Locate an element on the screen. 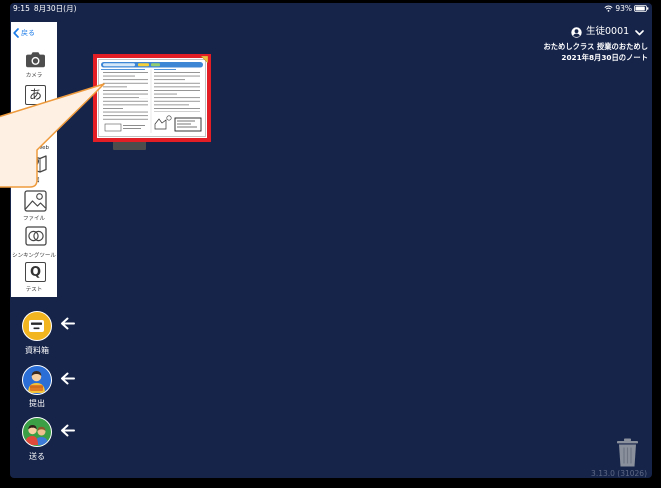 Image resolution: width=661 pixels, height=488 pixels. status-bar-indicators: 93% is located at coordinates (626, 8).